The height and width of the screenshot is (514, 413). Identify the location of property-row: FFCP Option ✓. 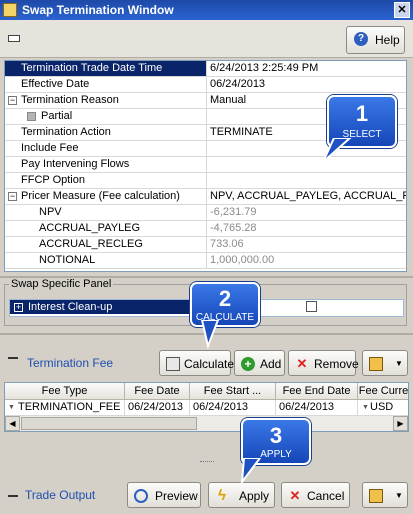
(205, 181).